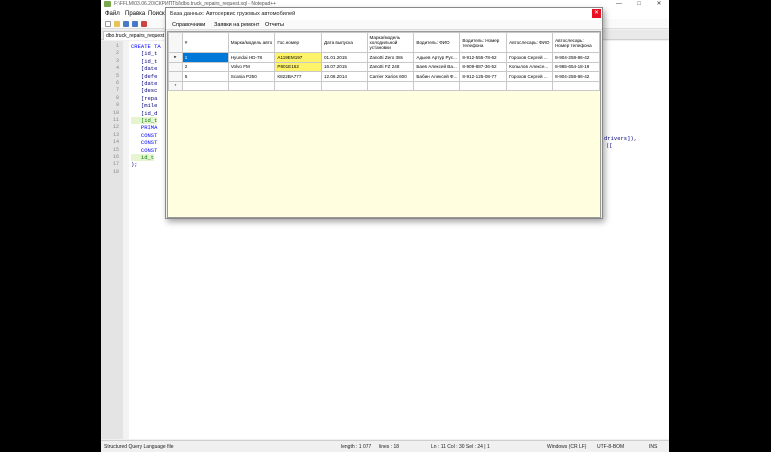 Image resolution: width=771 pixels, height=452 pixels. What do you see at coordinates (188, 25) in the screenshot?
I see `menu-references: Справочники` at bounding box center [188, 25].